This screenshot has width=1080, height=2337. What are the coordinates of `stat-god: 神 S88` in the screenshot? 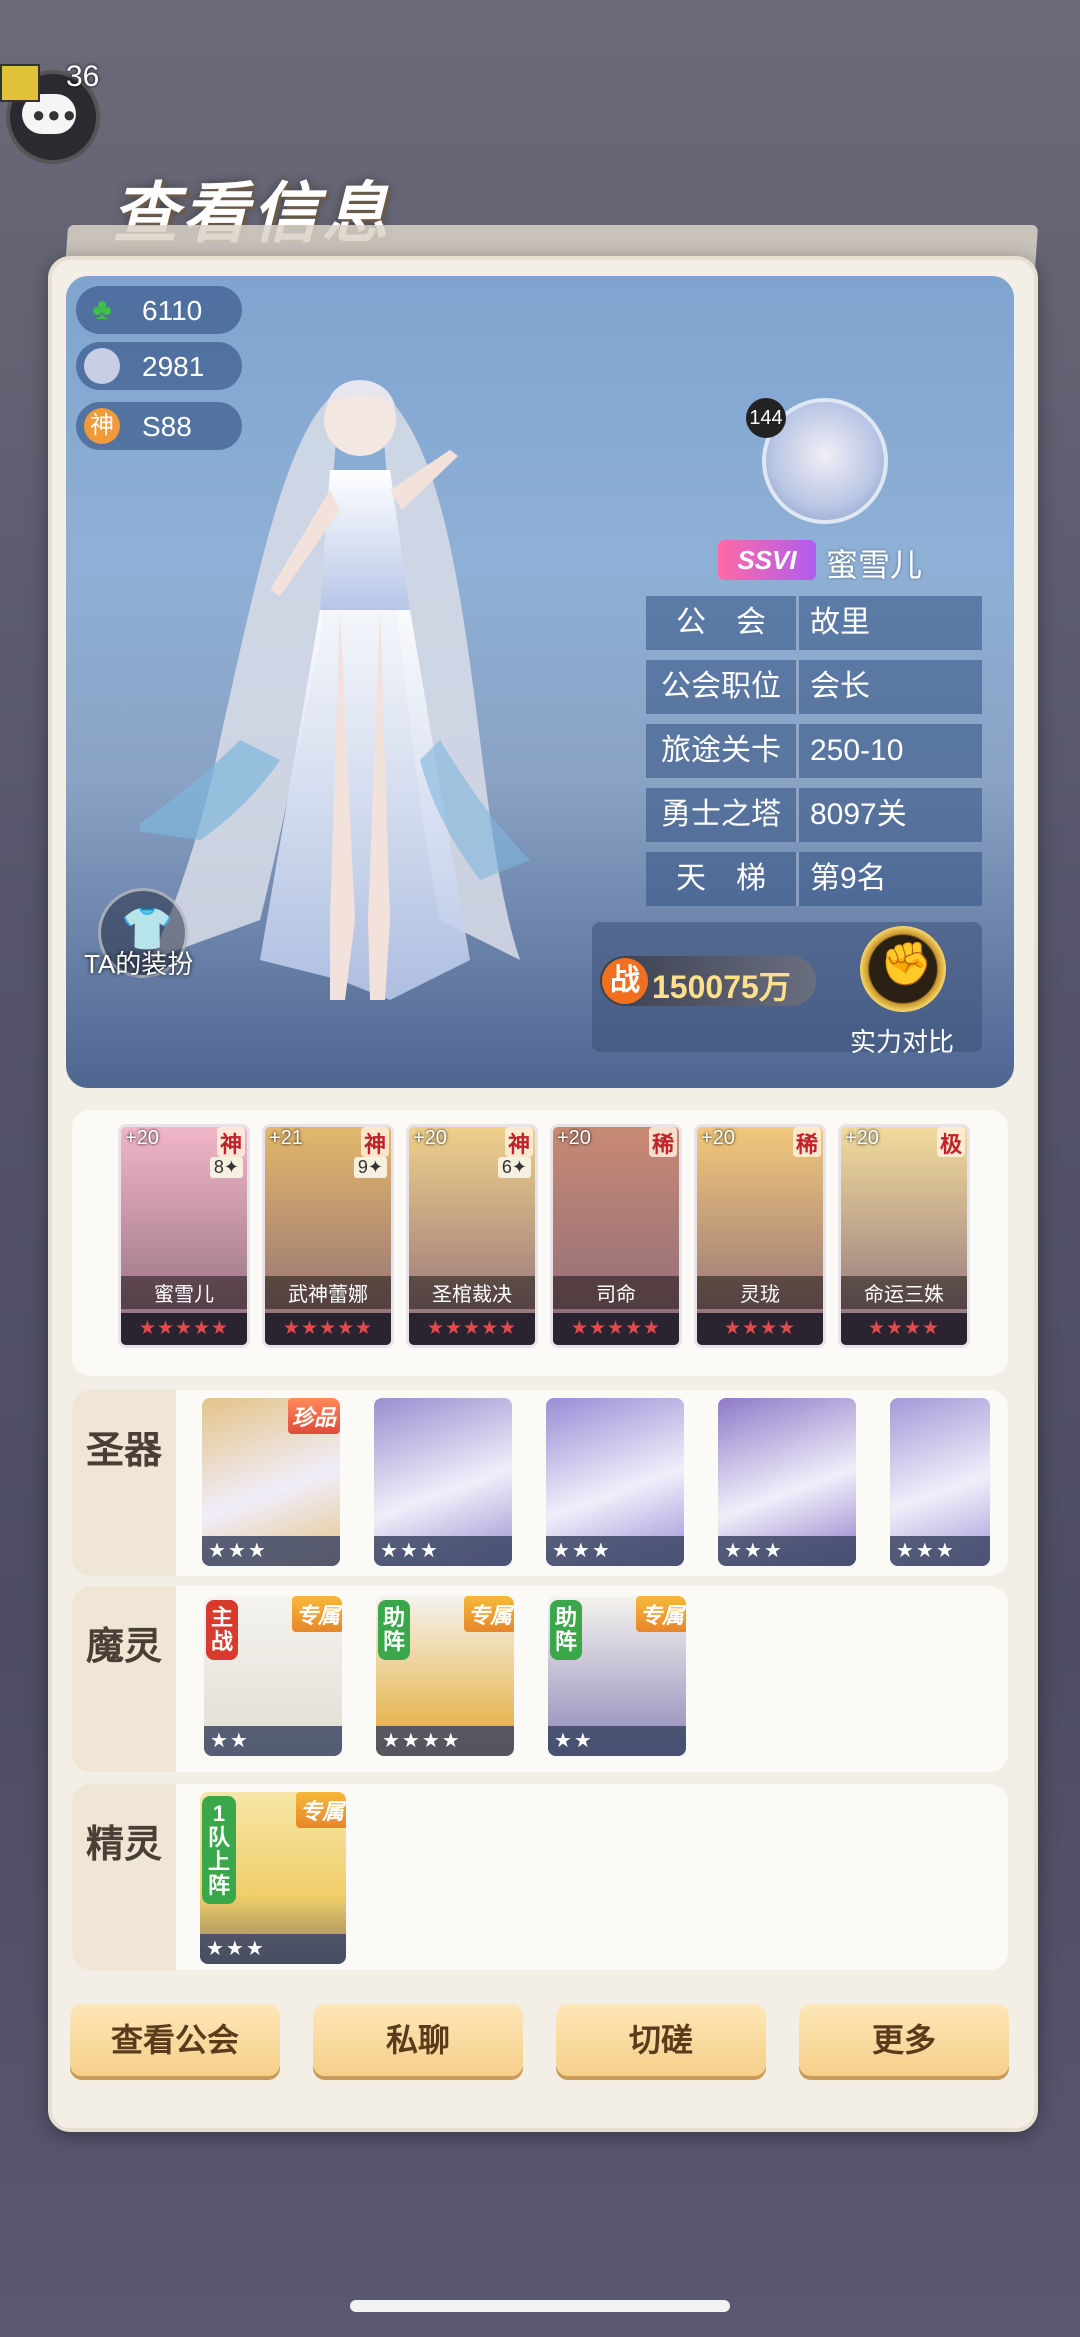 It's located at (159, 426).